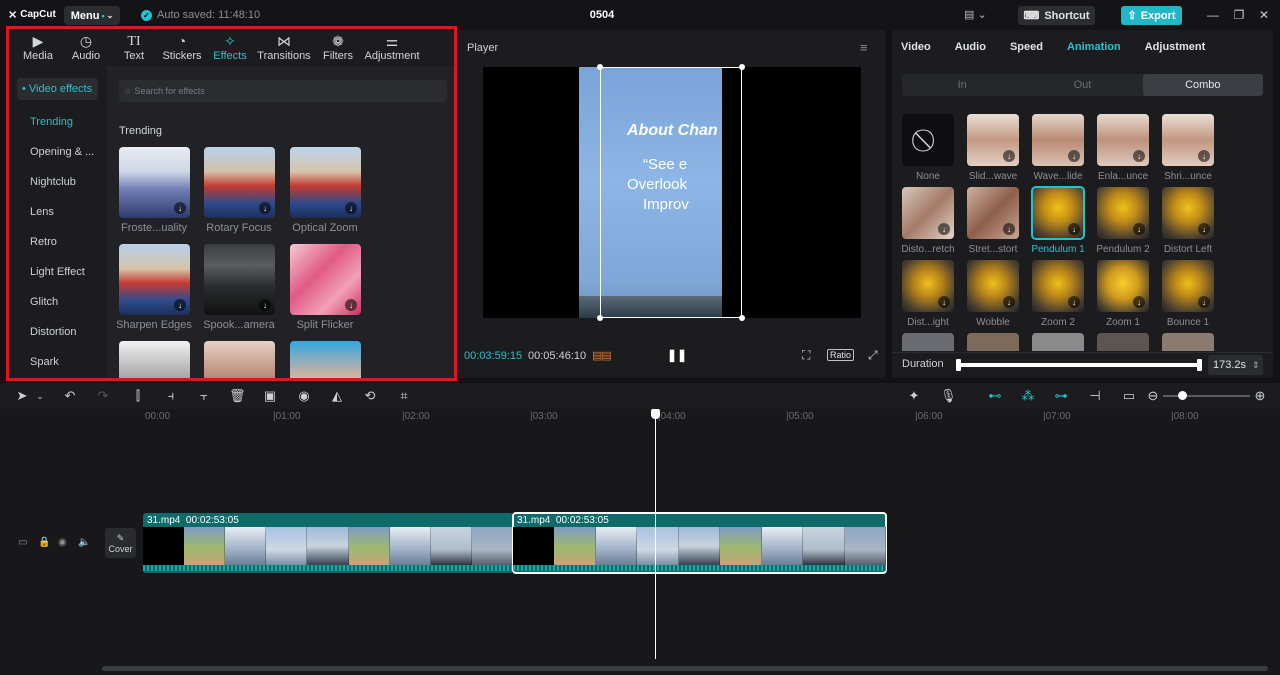  Describe the element at coordinates (284, 47) in the screenshot. I see `tab-transitions: ⋈ Transitions` at that location.